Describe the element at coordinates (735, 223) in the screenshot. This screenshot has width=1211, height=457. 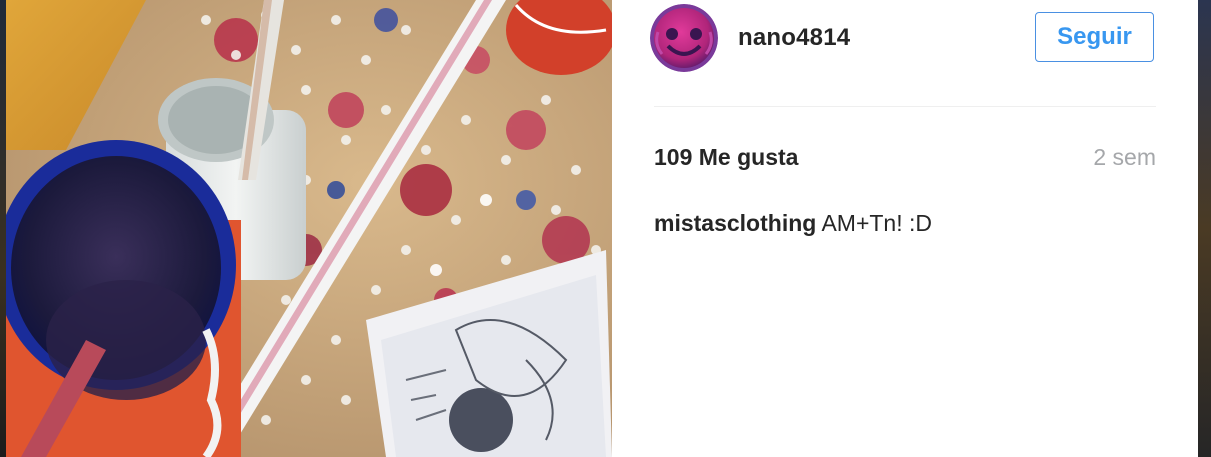
I see `caption-username: mistasclothing` at that location.